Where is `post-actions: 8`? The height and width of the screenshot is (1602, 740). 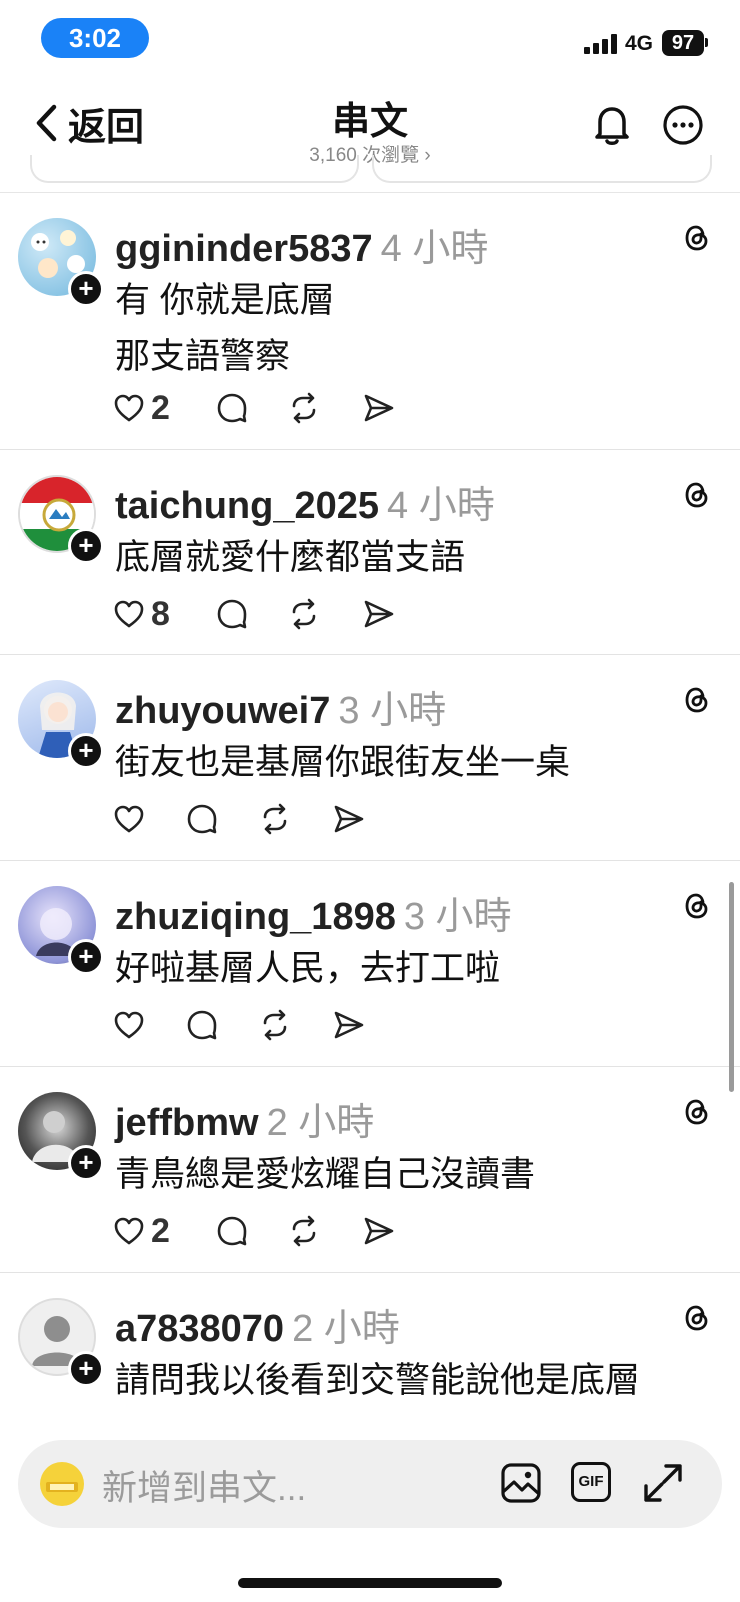 post-actions: 8 is located at coordinates (254, 614).